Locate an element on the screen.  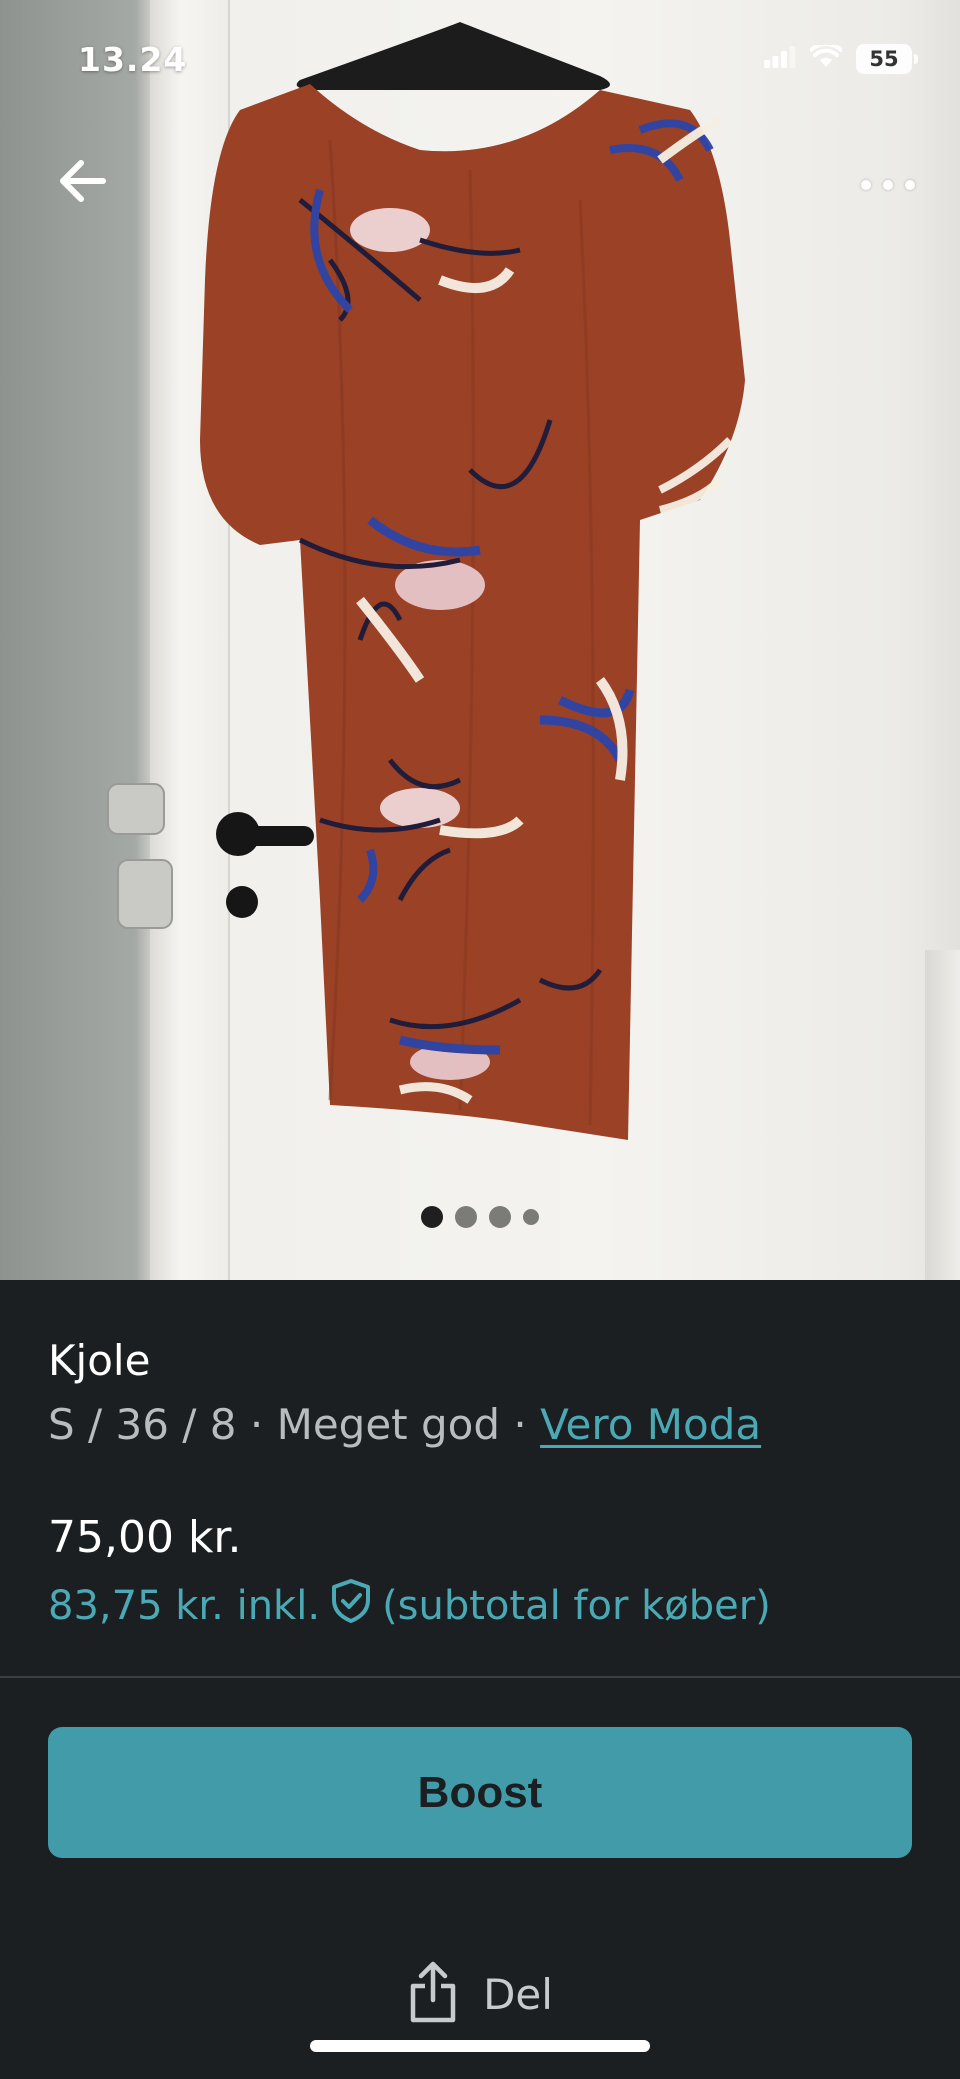
listing-meta: S / 36 / 8 · Meget god · Vero Moda is located at coordinates (404, 1424).